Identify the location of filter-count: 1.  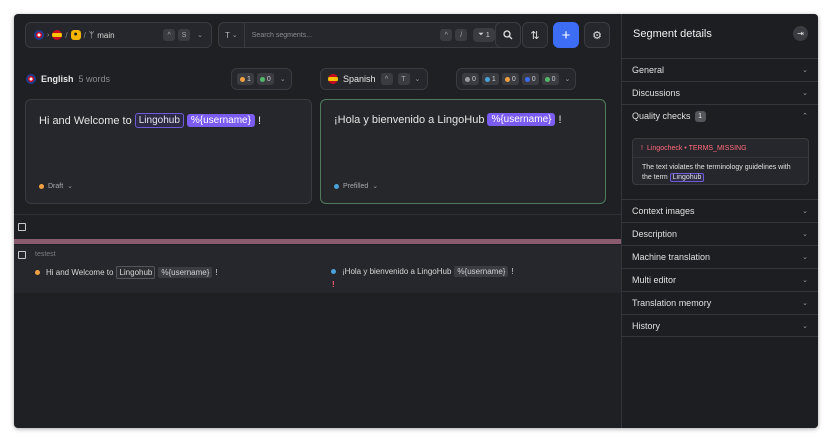
(487, 35).